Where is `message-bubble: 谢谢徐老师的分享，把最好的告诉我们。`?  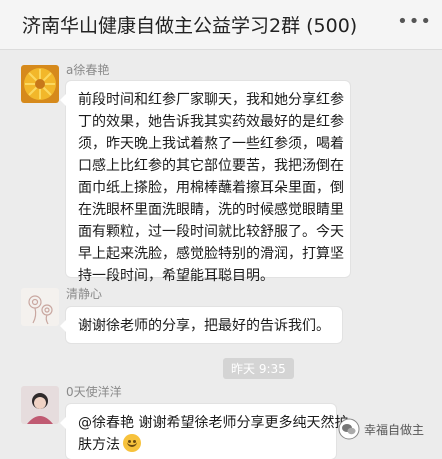 message-bubble: 谢谢徐老师的分享，把最好的告诉我们。 is located at coordinates (201, 325).